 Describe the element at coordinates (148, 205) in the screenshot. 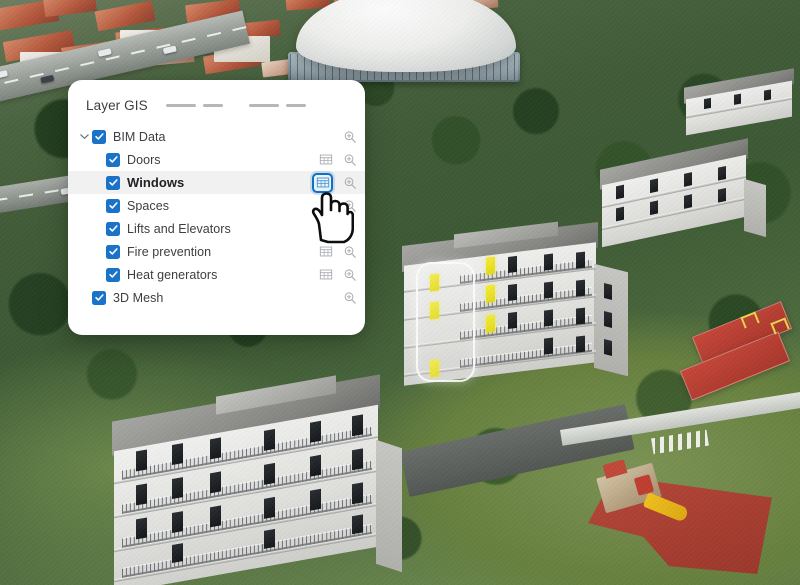

I see `layer-label: Spaces` at that location.